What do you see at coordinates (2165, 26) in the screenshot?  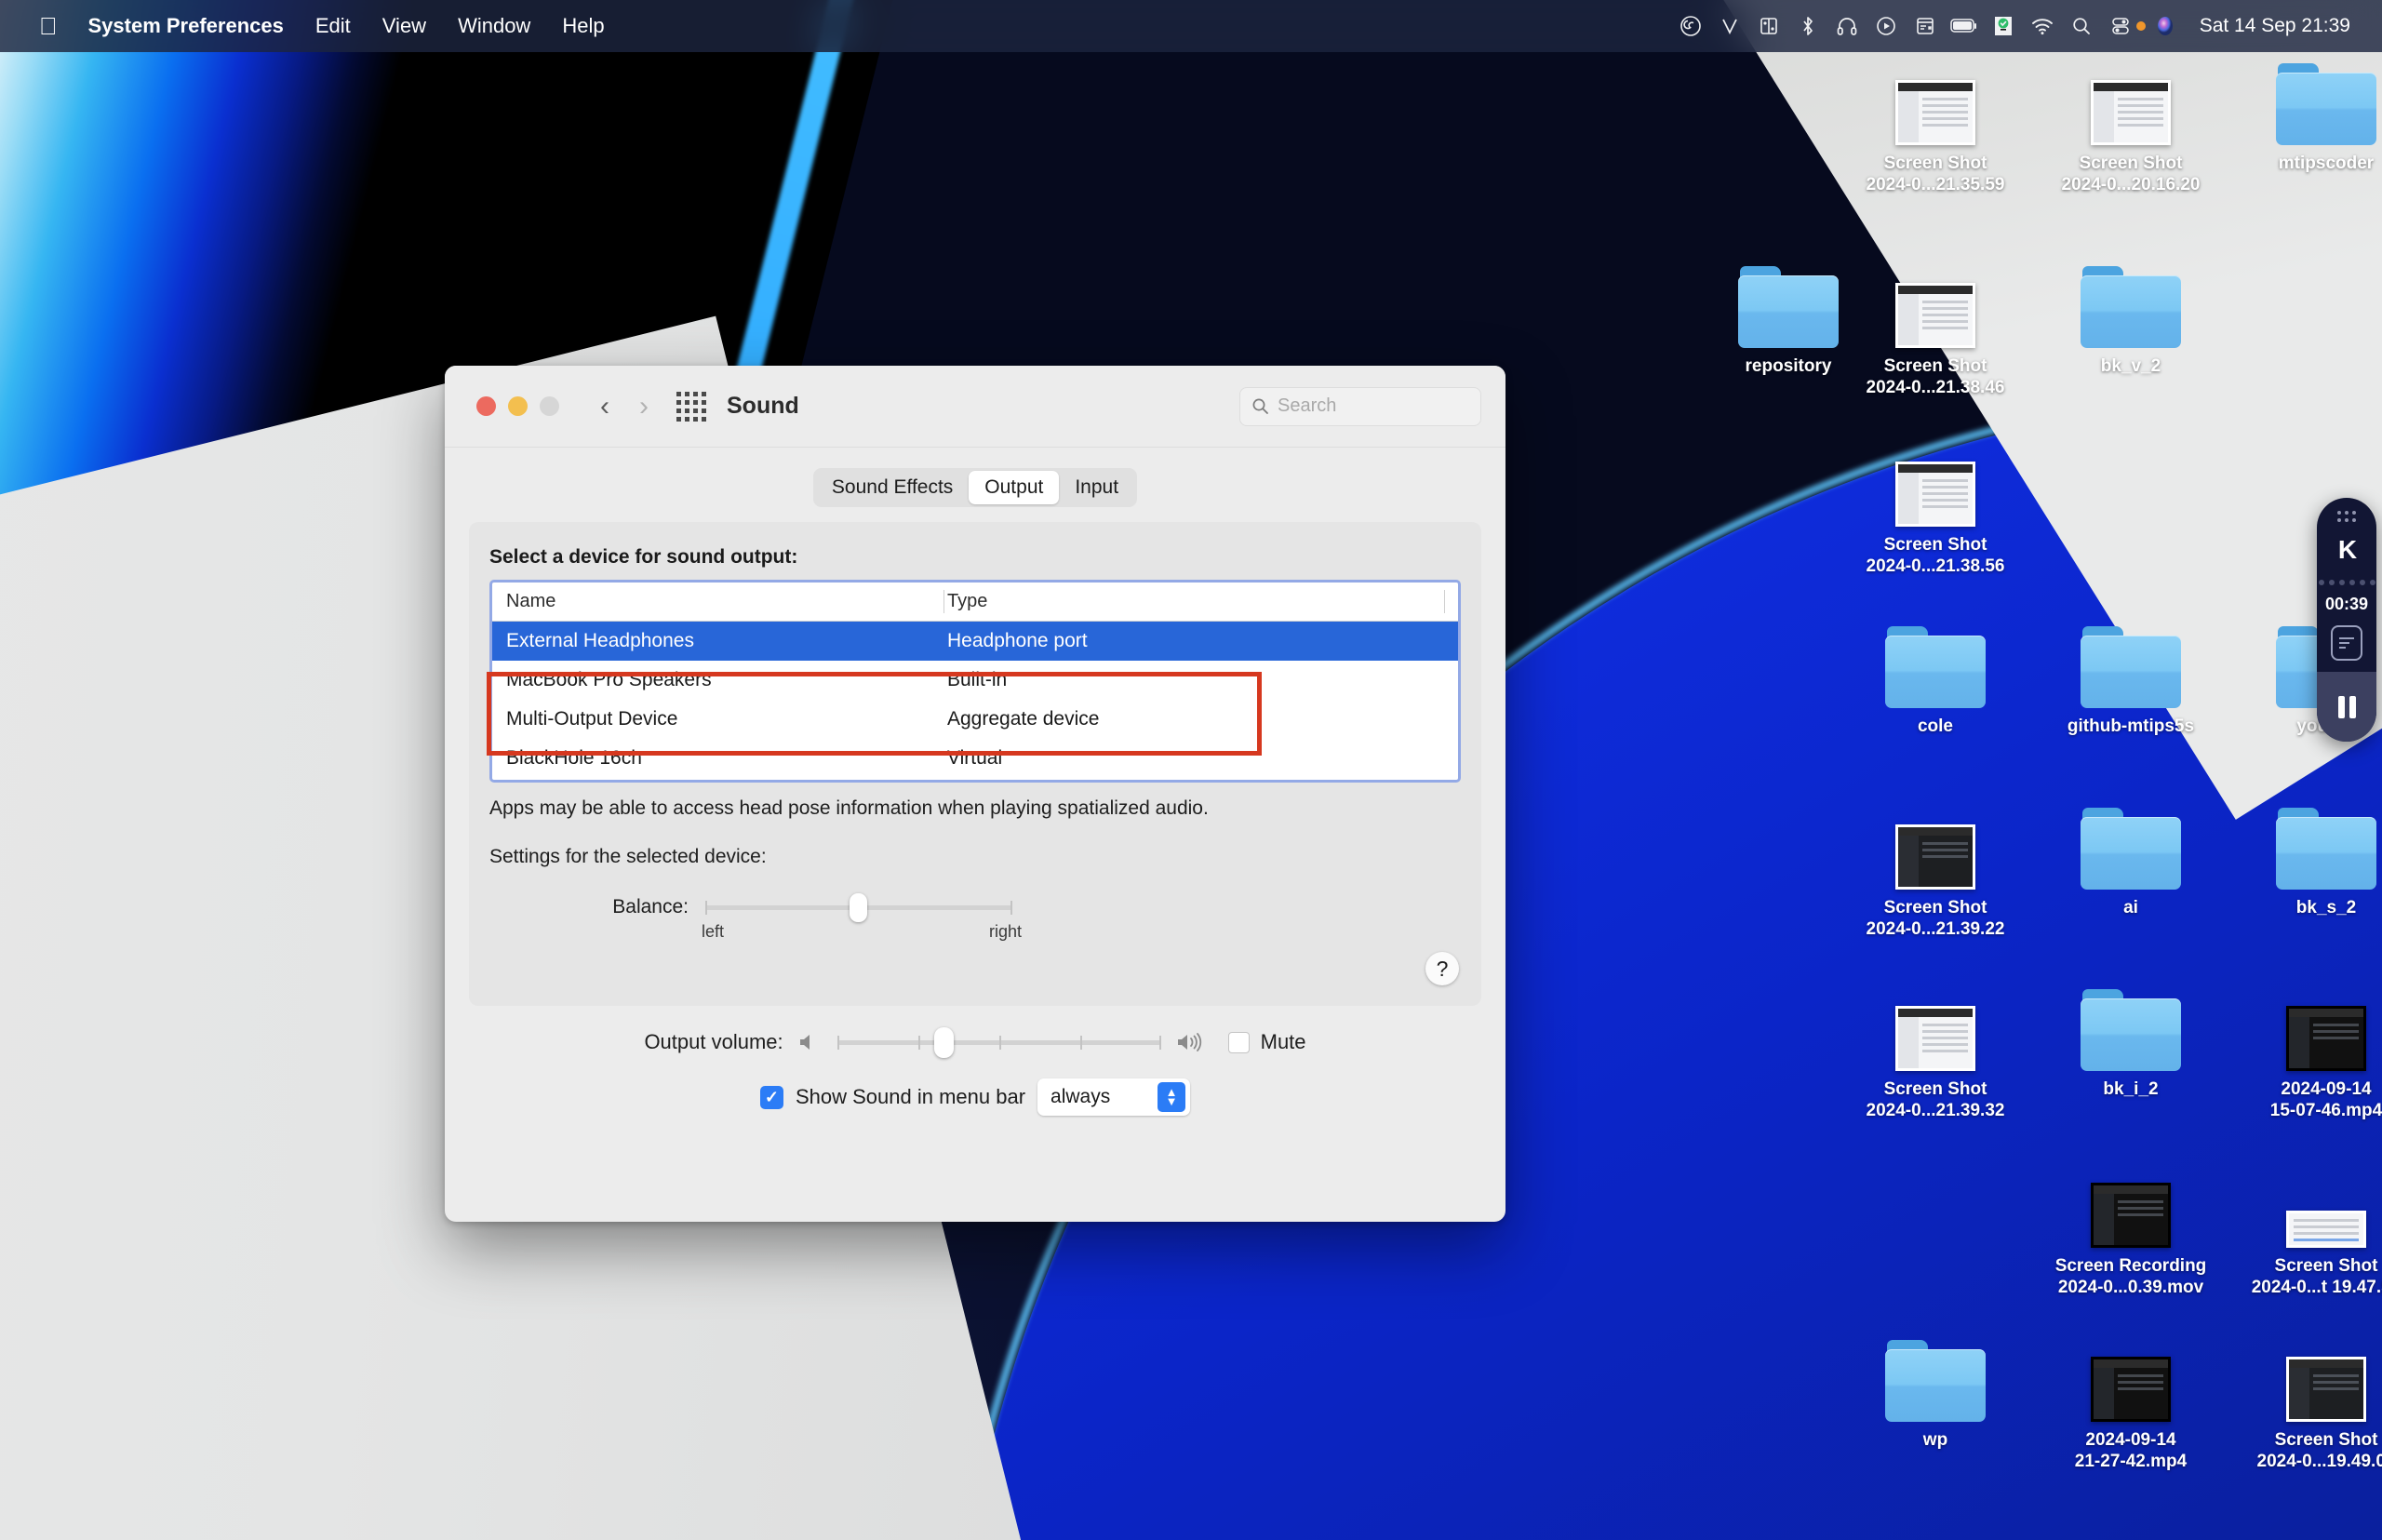 I see `siri-icon` at bounding box center [2165, 26].